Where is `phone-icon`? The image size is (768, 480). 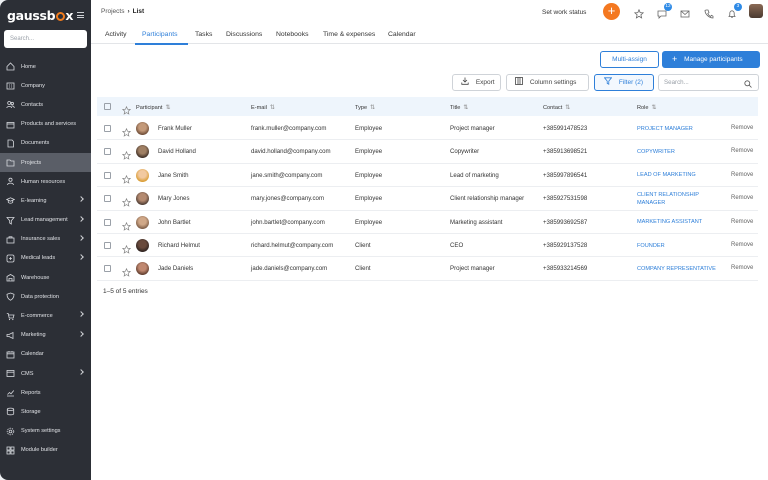
phone-icon is located at coordinates (709, 12).